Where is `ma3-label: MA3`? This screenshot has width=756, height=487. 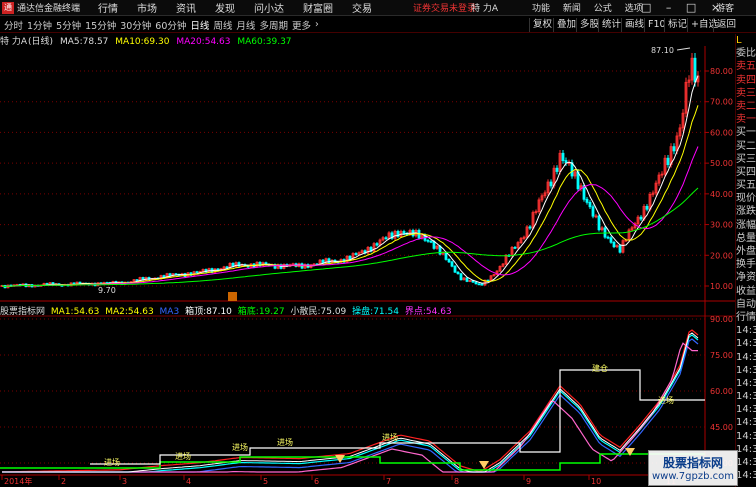 ma3-label: MA3 is located at coordinates (169, 312).